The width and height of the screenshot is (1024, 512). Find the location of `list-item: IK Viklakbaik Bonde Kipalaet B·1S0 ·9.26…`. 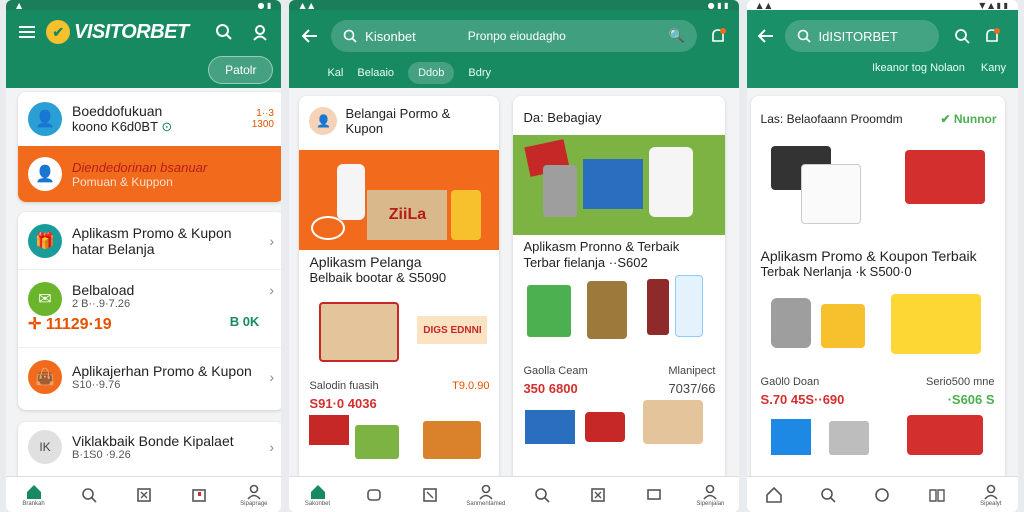

list-item: IK Viklakbaik Bonde Kipalaet B·1S0 ·9.26… is located at coordinates (149, 447).